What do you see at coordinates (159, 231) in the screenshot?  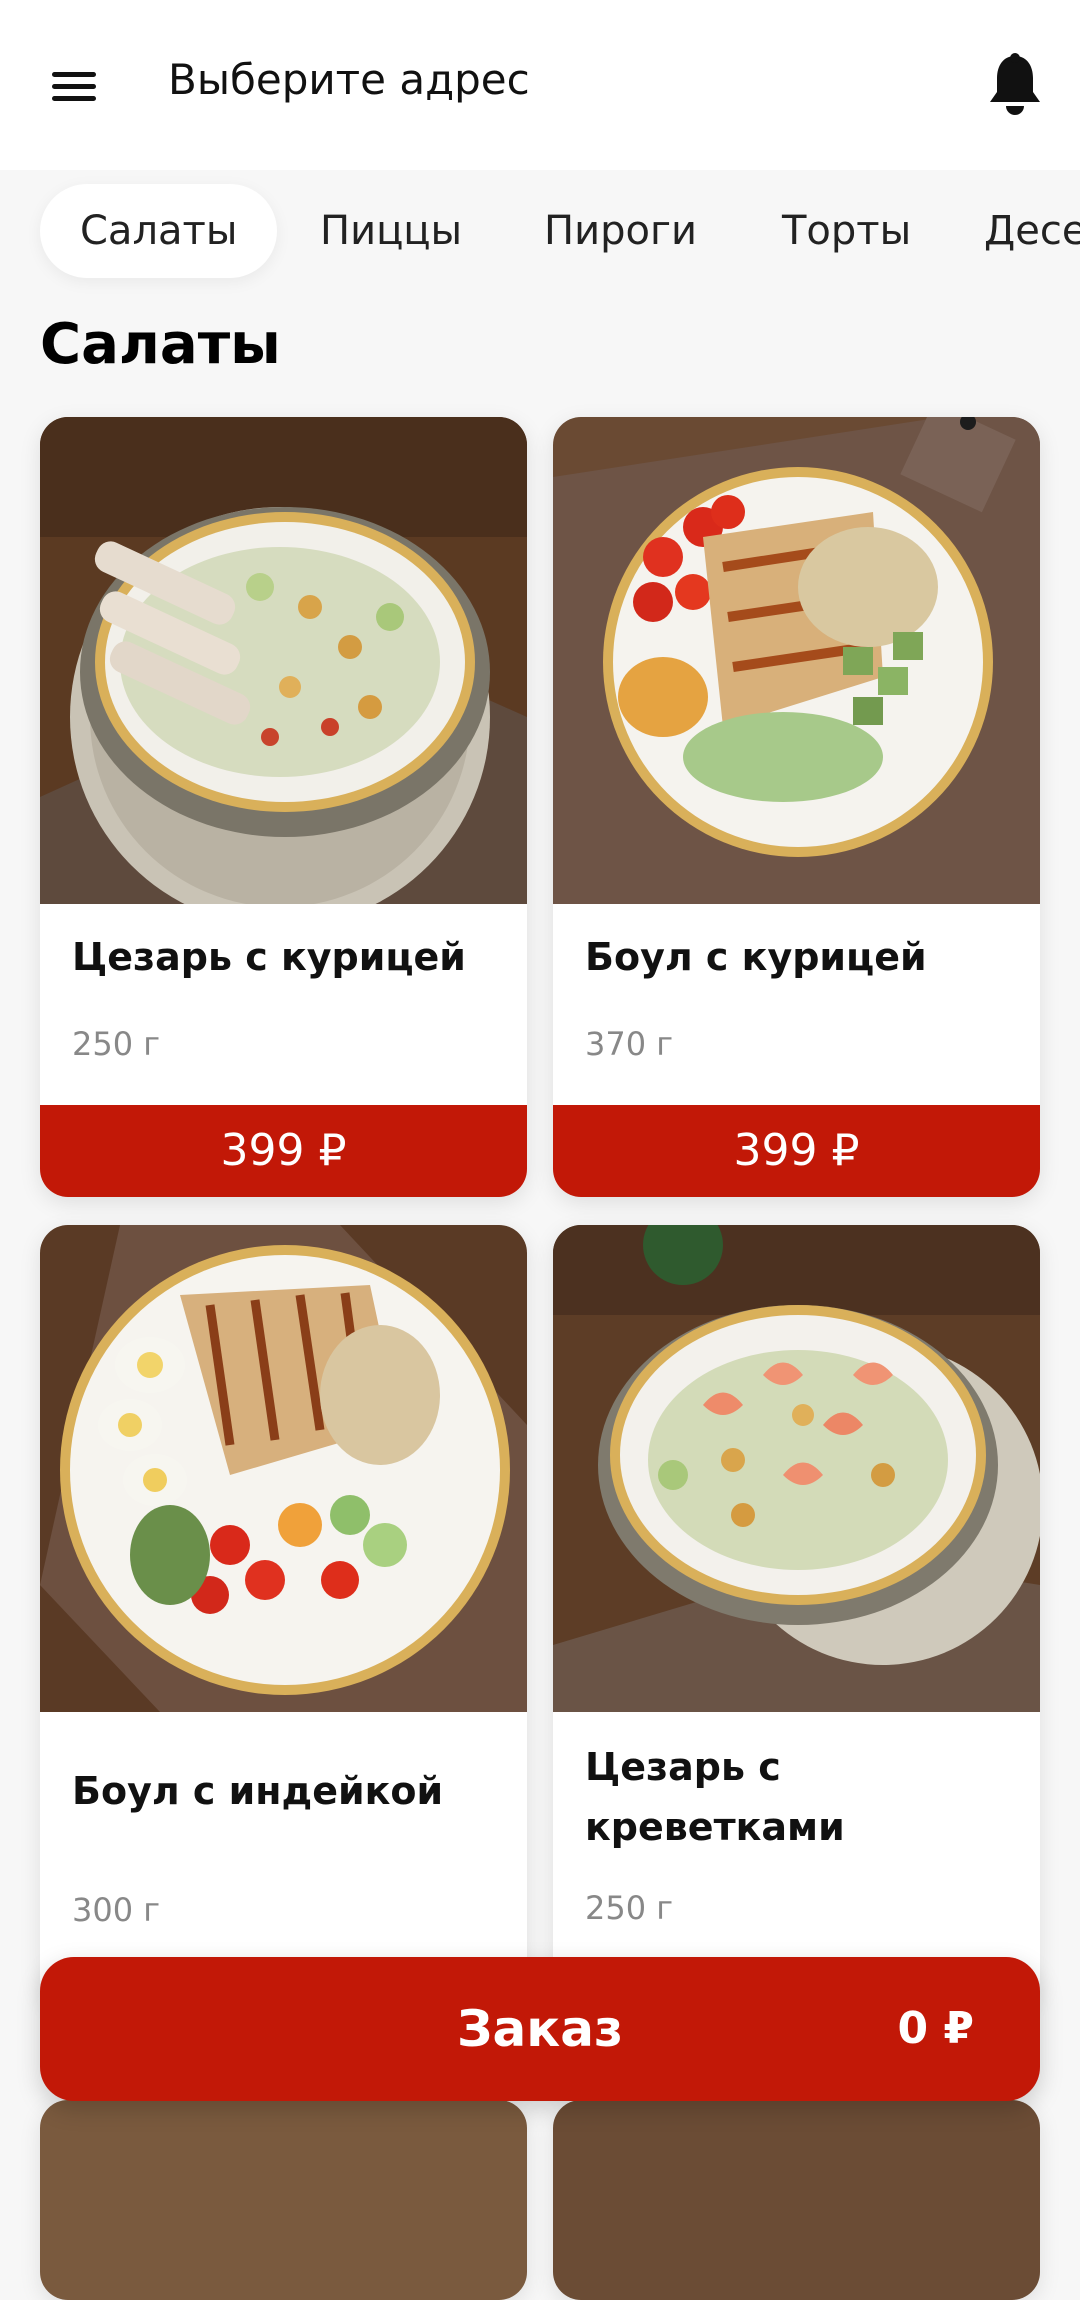 I see `tab-salads: Салаты` at bounding box center [159, 231].